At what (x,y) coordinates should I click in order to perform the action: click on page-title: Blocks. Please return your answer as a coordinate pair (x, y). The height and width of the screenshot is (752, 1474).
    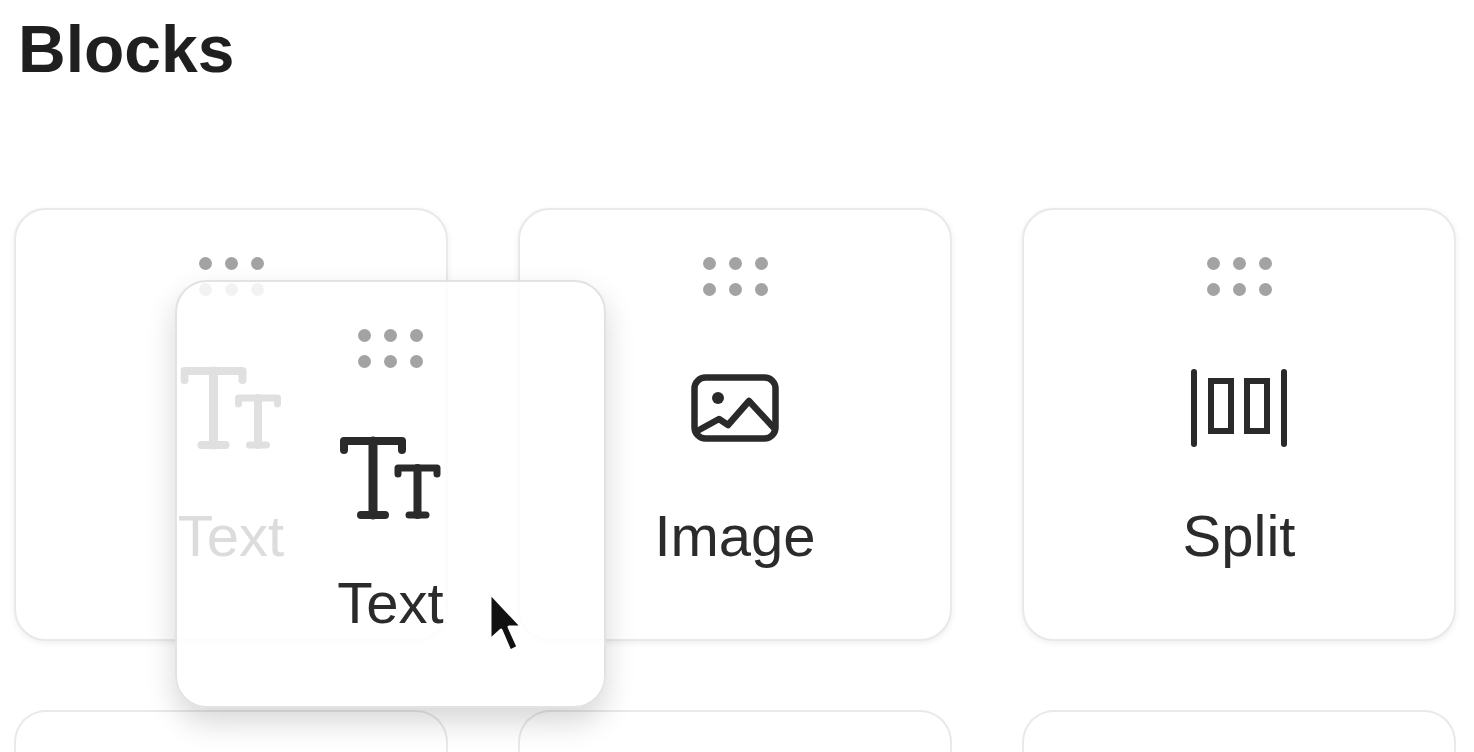
    Looking at the image, I should click on (126, 49).